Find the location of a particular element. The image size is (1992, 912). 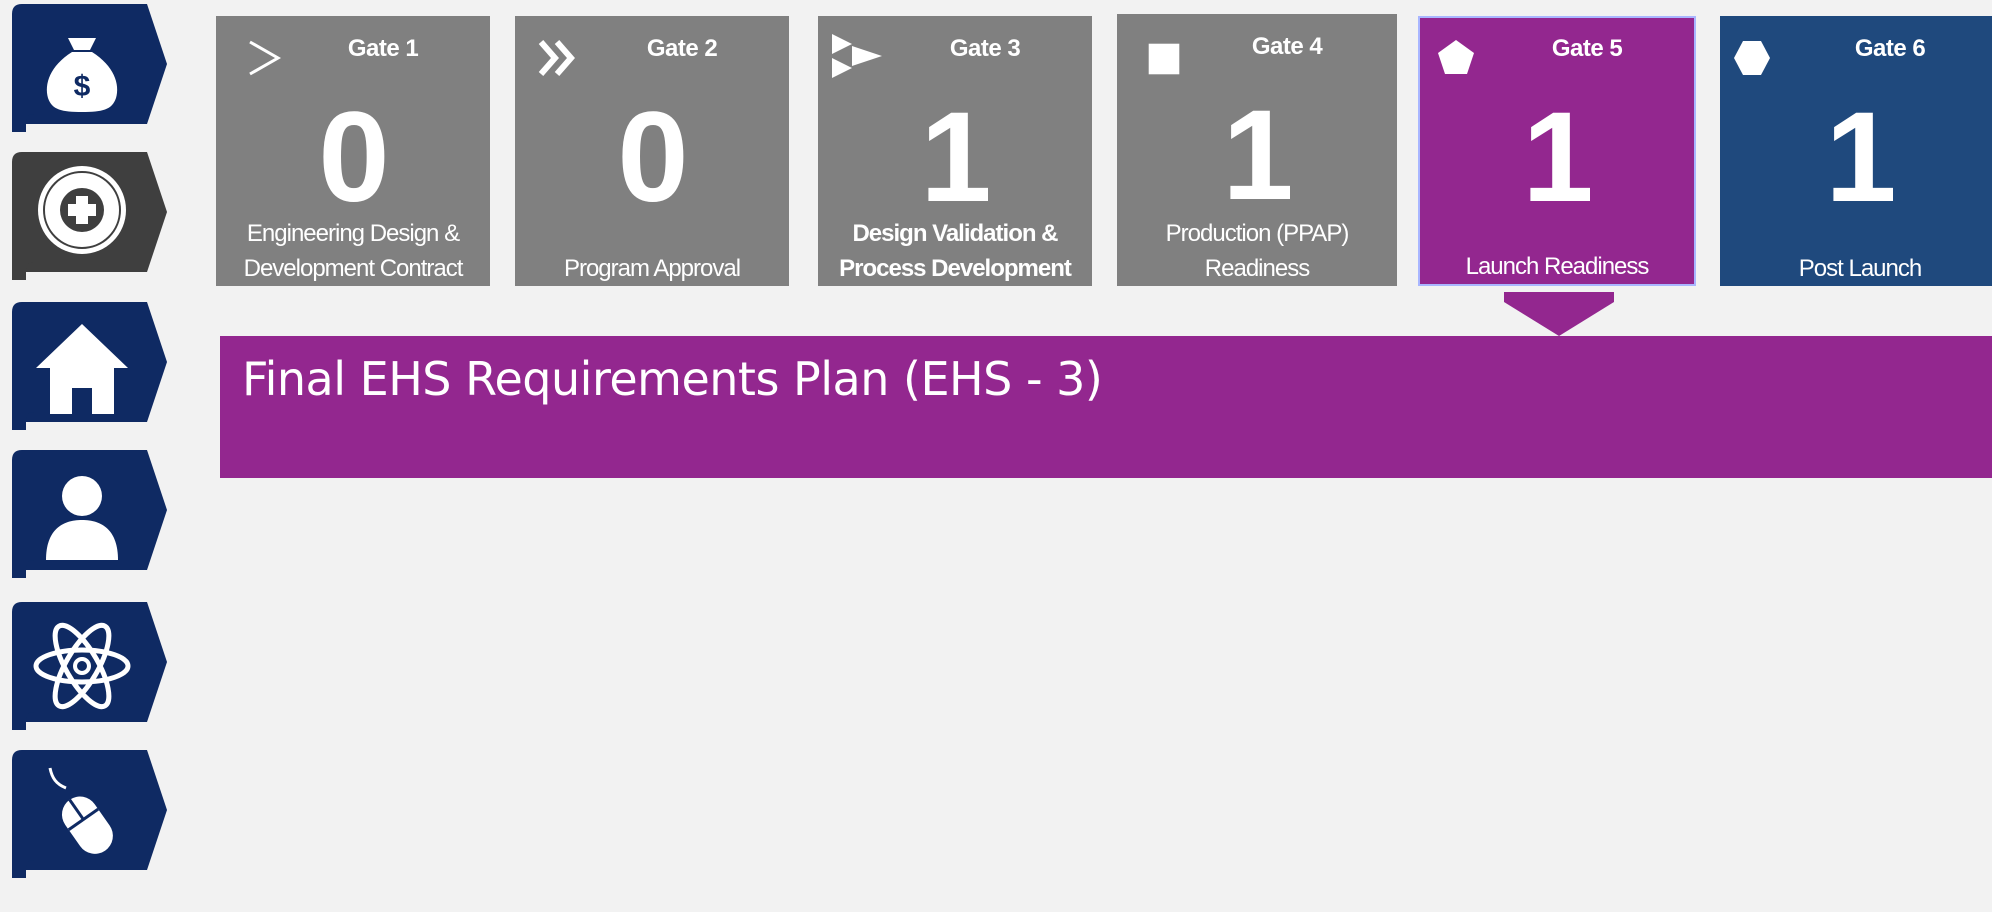

atom-icon is located at coordinates (82, 666).